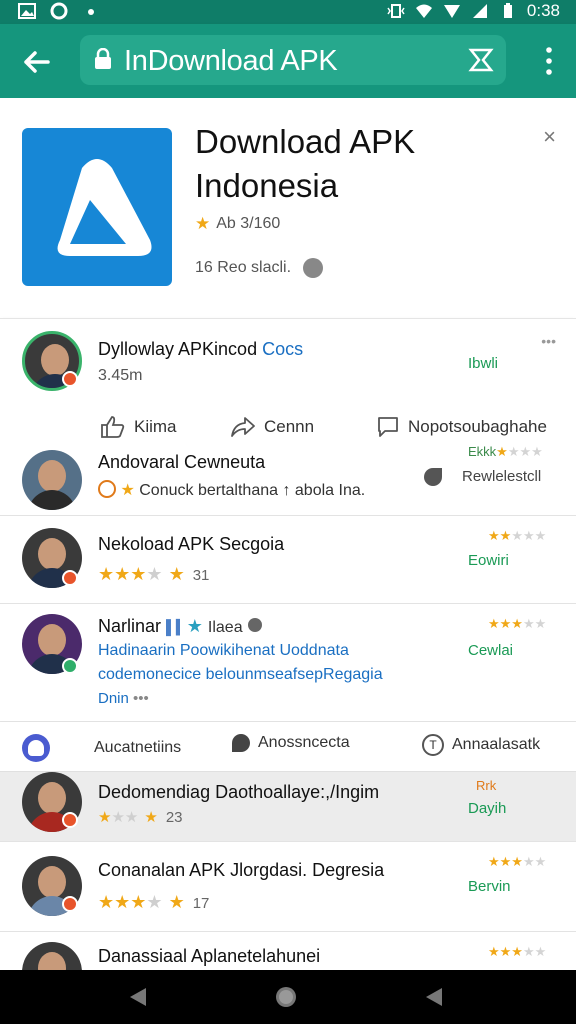 Image resolution: width=576 pixels, height=1024 pixels. I want to click on close-icon: ×, so click(549, 137).